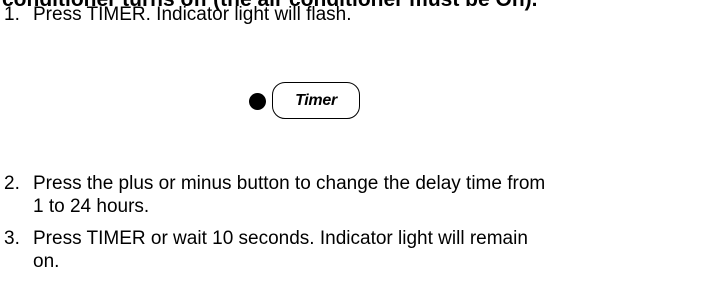 The image size is (701, 281). I want to click on step-text: Press TIMER. Indicator light will flash., so click(192, 14).